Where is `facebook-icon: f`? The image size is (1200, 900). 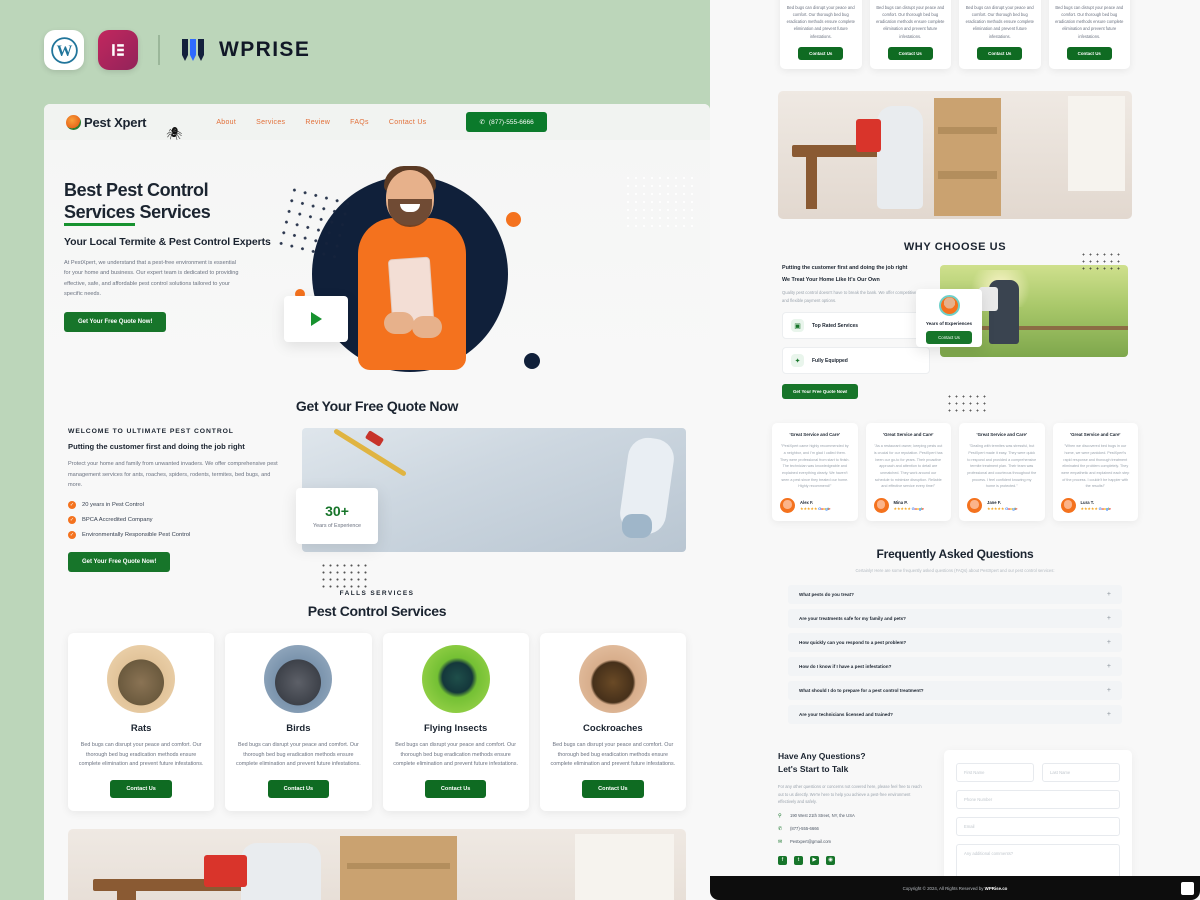
facebook-icon: f is located at coordinates (782, 860).